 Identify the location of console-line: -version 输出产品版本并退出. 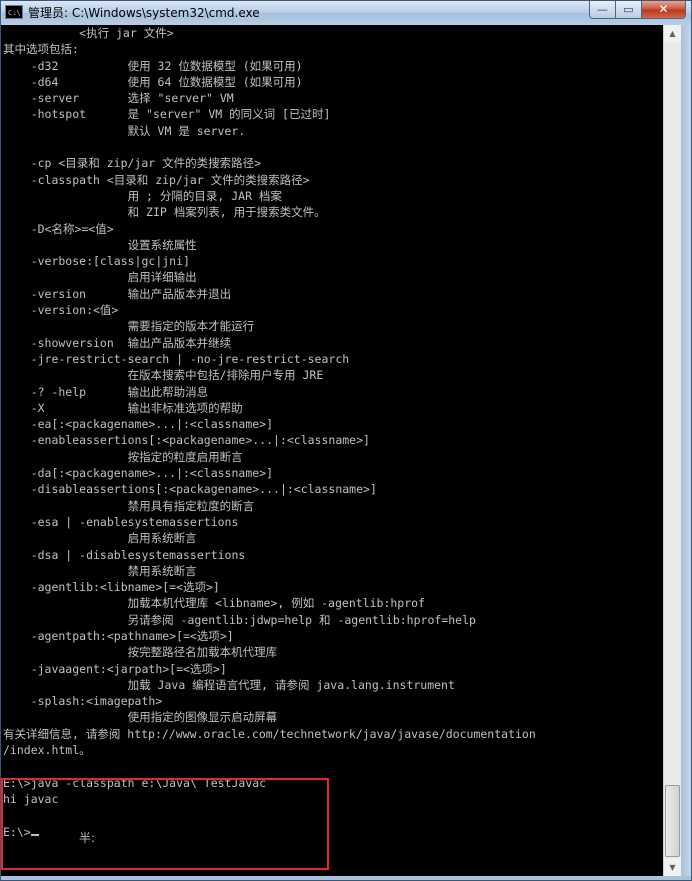
(117, 293).